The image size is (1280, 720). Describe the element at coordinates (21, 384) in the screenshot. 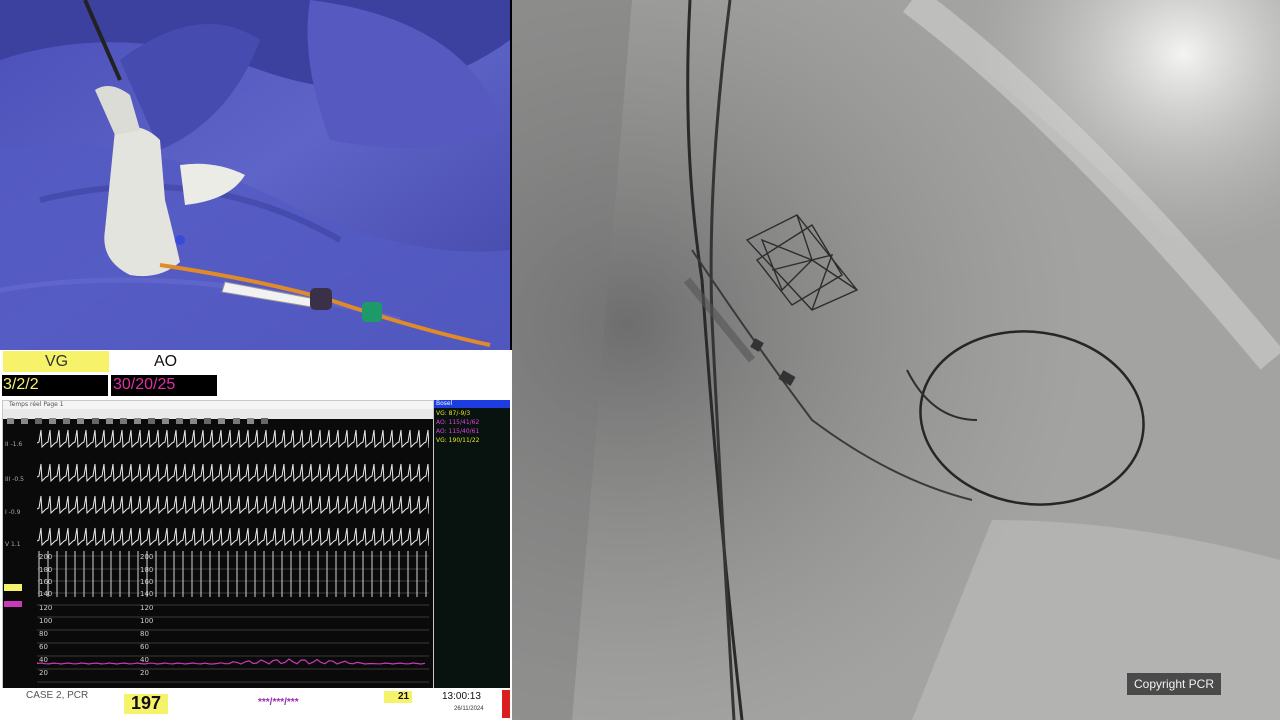

I see `vg-pressure-value: 3/2/2` at that location.